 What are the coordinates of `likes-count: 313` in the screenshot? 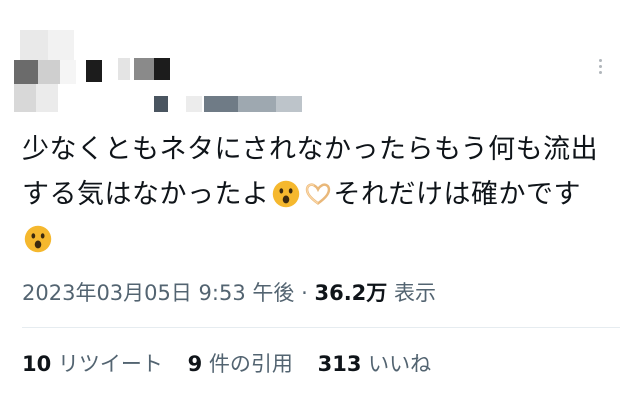 It's located at (339, 364).